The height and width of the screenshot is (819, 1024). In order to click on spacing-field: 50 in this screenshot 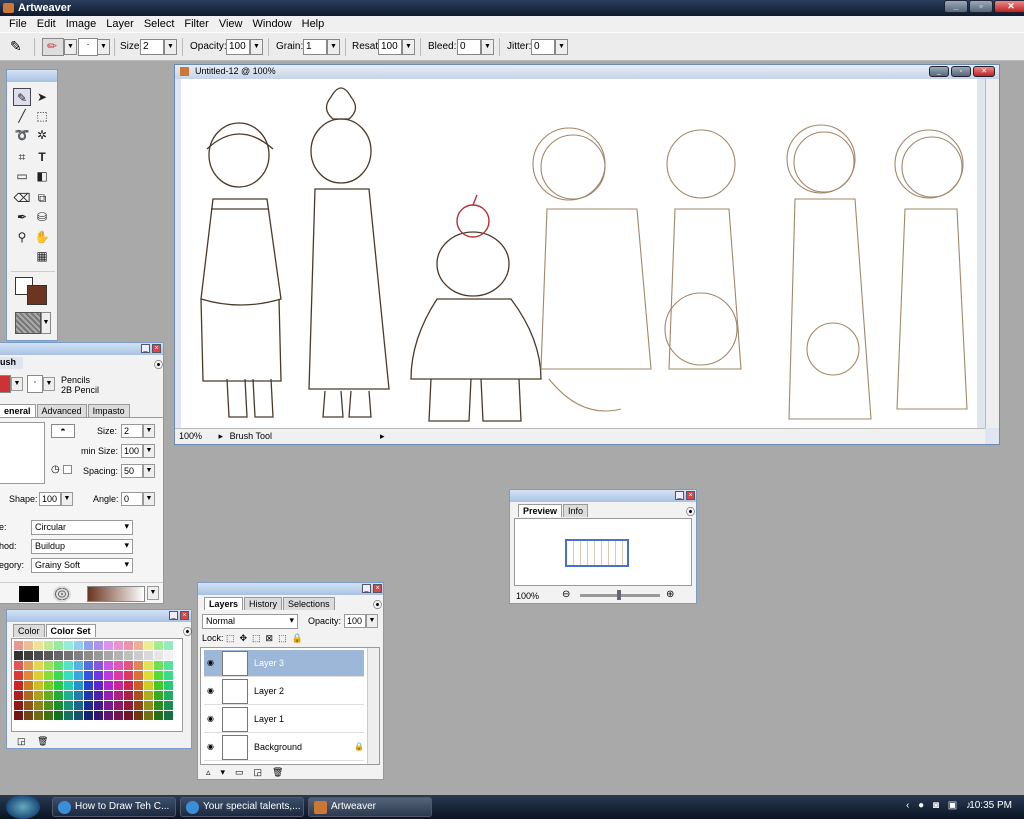, I will do `click(132, 471)`.